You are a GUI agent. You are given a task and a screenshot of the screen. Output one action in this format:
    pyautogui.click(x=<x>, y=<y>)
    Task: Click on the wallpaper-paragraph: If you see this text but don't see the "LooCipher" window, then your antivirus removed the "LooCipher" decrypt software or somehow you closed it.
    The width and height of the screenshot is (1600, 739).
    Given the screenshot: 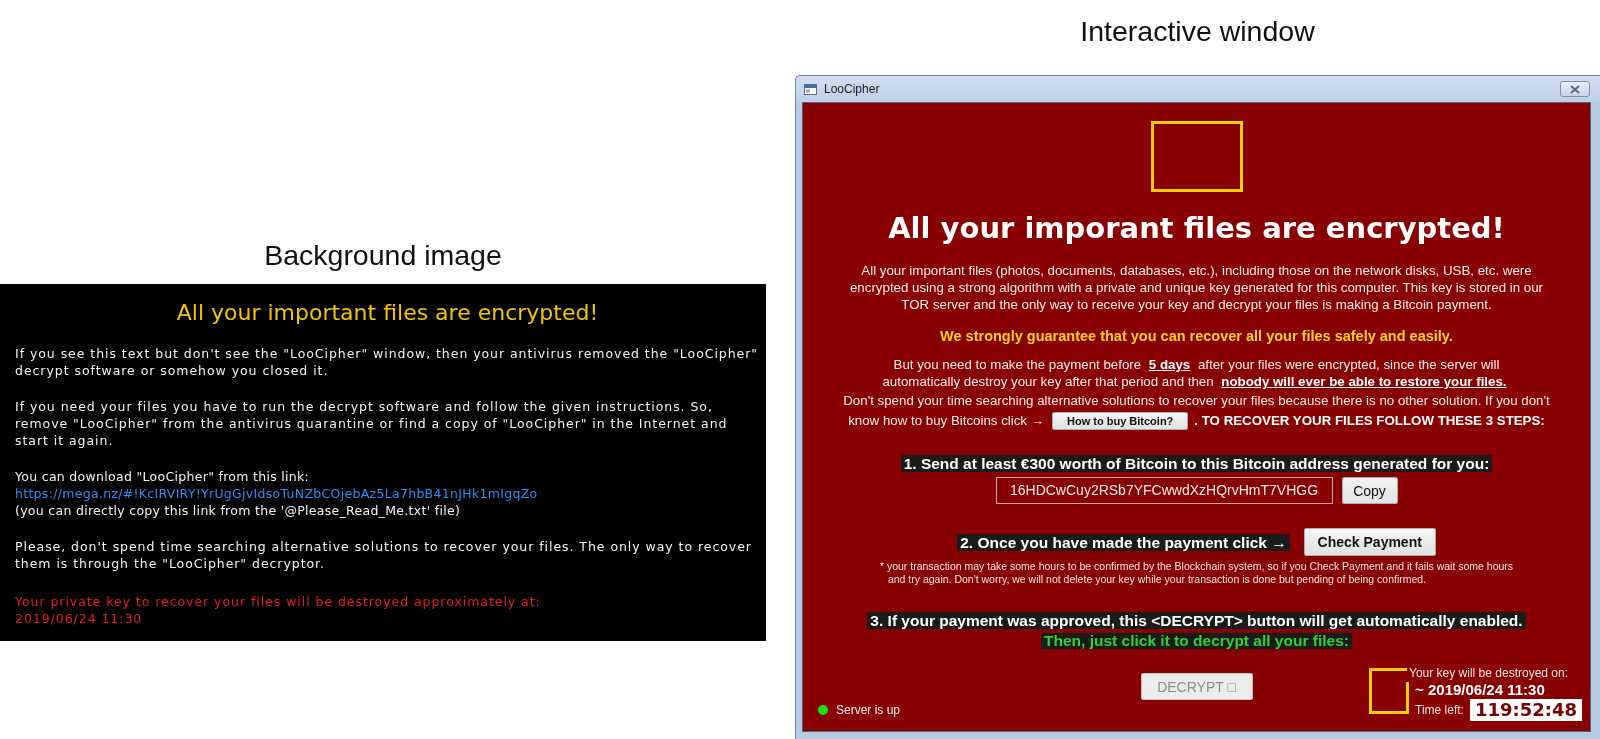 What is the action you would take?
    pyautogui.click(x=387, y=362)
    